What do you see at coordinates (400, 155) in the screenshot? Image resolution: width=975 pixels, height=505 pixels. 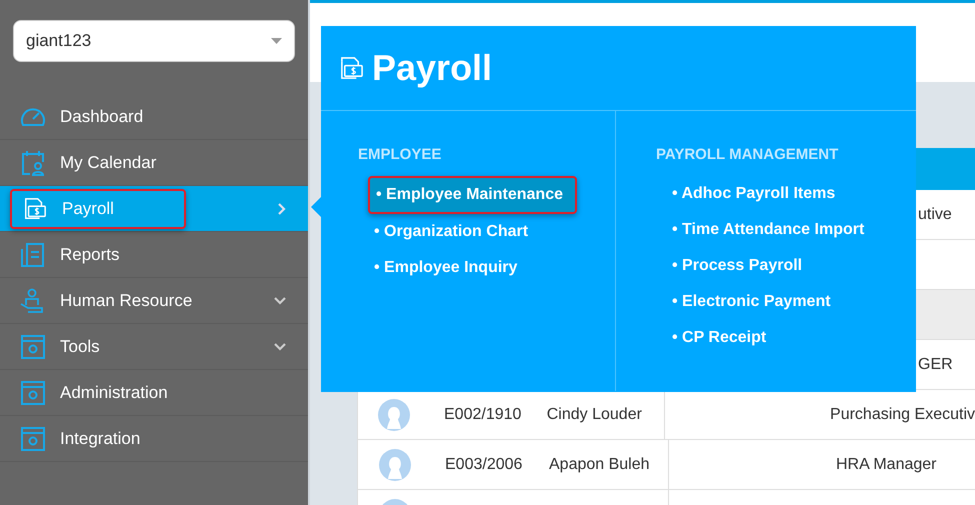 I see `column-heading: EMPLOYEE` at bounding box center [400, 155].